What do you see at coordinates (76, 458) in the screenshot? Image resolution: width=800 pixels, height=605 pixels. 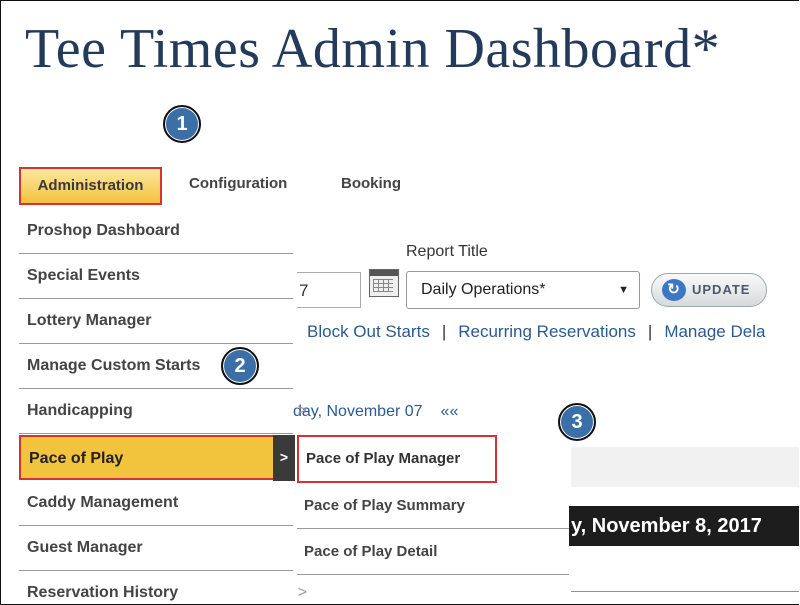 I see `menu-item-label: Pace of Play` at bounding box center [76, 458].